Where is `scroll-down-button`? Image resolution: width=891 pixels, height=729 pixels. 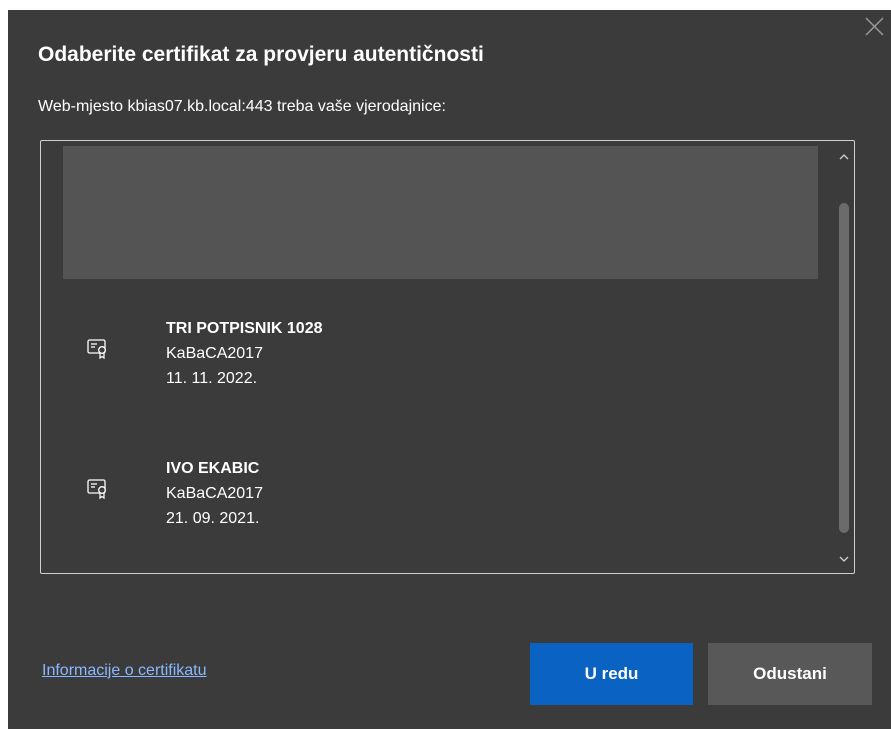
scroll-down-button is located at coordinates (844, 559).